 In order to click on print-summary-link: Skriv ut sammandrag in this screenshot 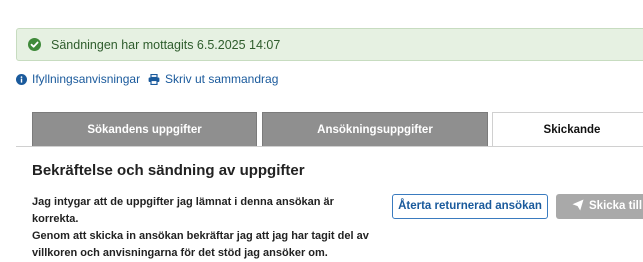, I will do `click(213, 80)`.